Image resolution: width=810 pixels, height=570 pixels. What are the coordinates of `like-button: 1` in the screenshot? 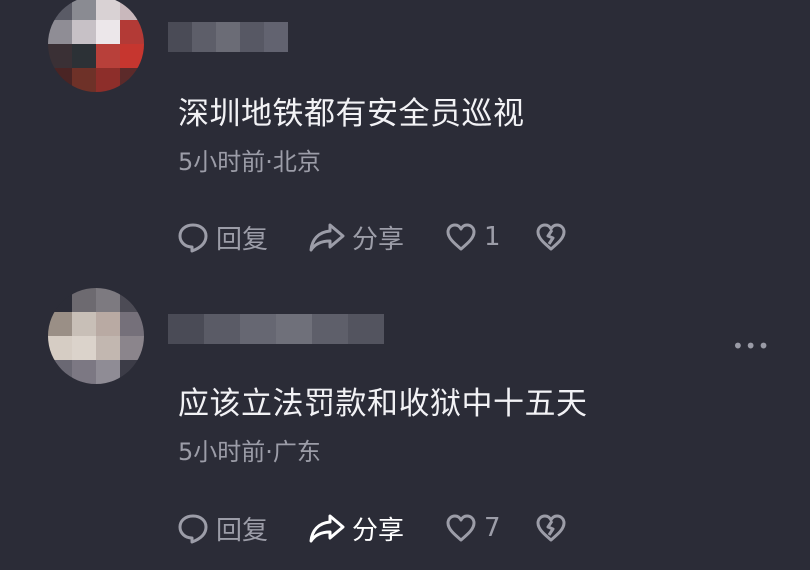 It's located at (489, 237).